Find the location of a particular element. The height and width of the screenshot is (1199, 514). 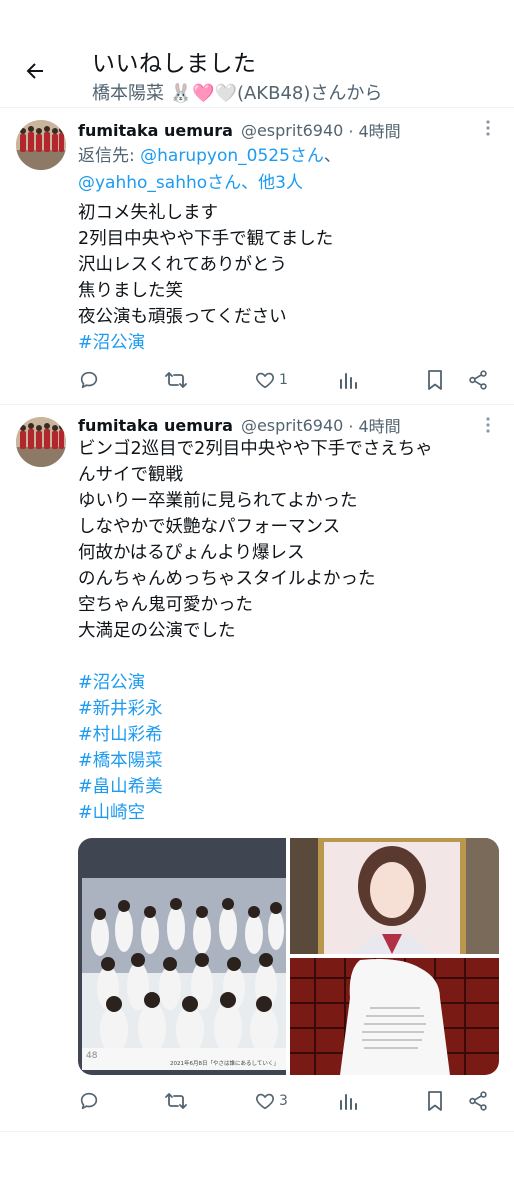

tweet-actions: 1 is located at coordinates (288, 380).